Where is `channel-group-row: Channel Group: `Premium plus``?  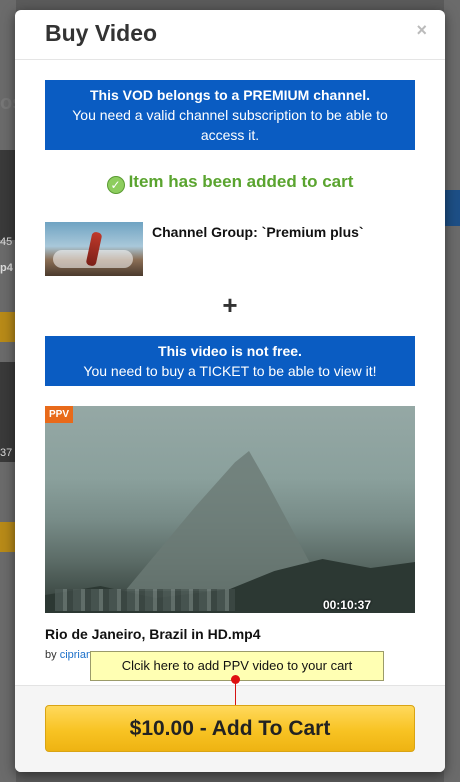 channel-group-row: Channel Group: `Premium plus` is located at coordinates (230, 249).